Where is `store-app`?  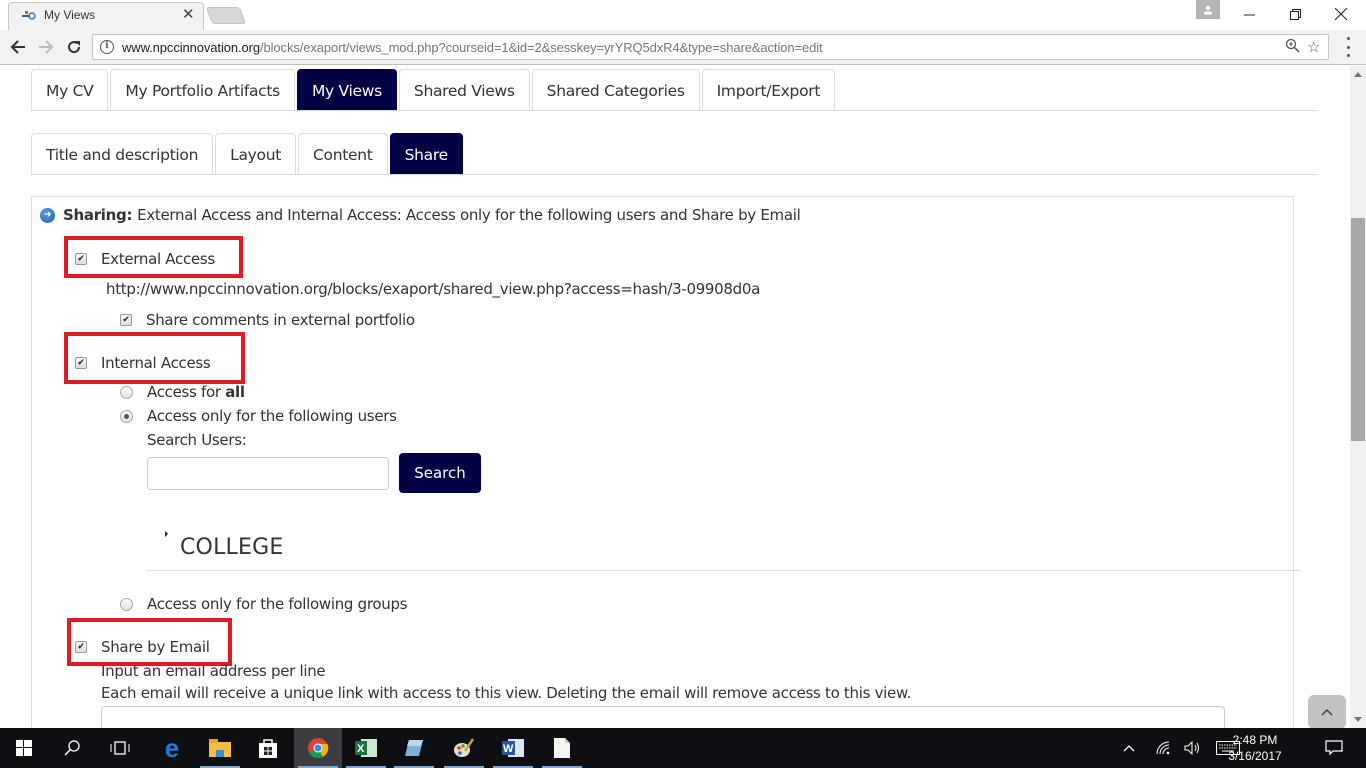 store-app is located at coordinates (268, 748).